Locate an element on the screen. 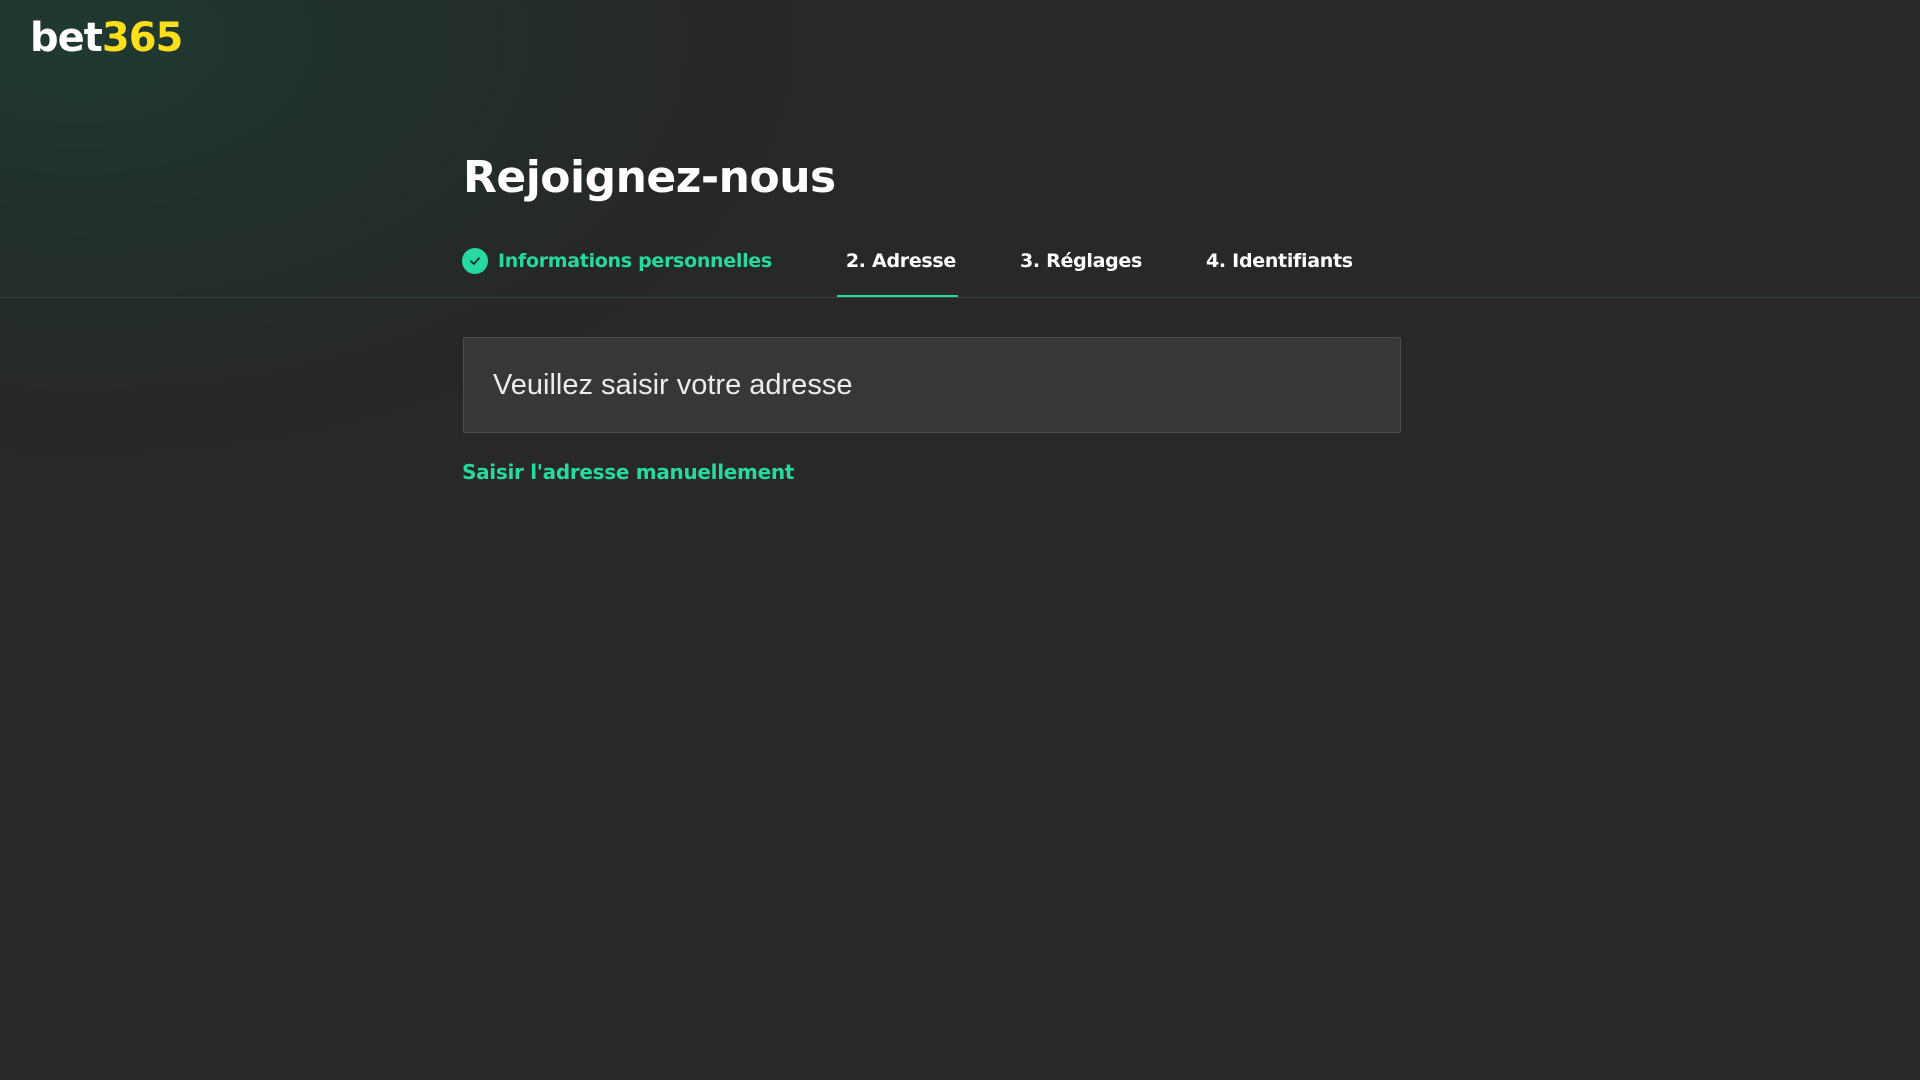 The width and height of the screenshot is (1920, 1080). logo-text-bet: bet is located at coordinates (66, 38).